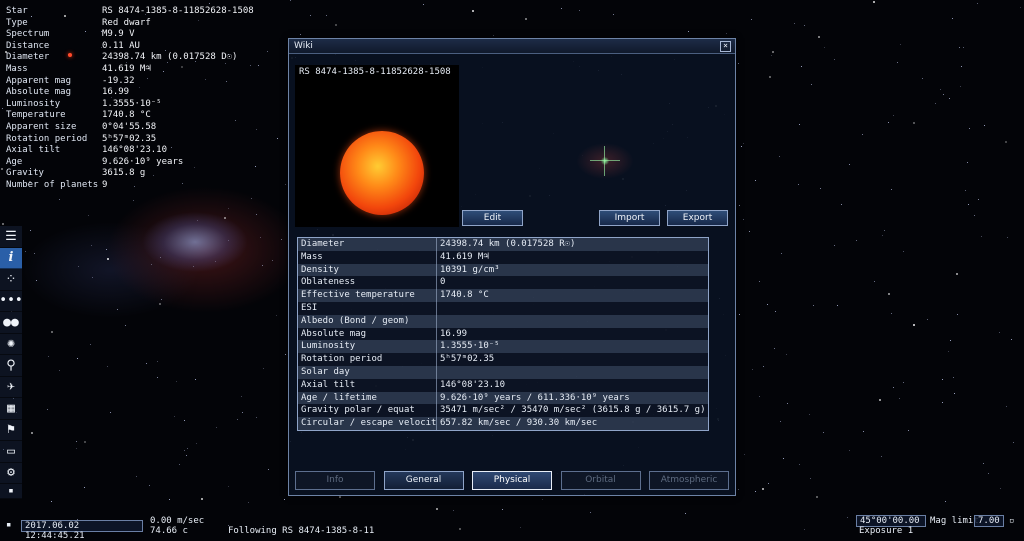 The height and width of the screenshot is (541, 1024). Describe the element at coordinates (129, 138) in the screenshot. I see `star-info-value: 5ʰ57ᵐ02.35` at that location.